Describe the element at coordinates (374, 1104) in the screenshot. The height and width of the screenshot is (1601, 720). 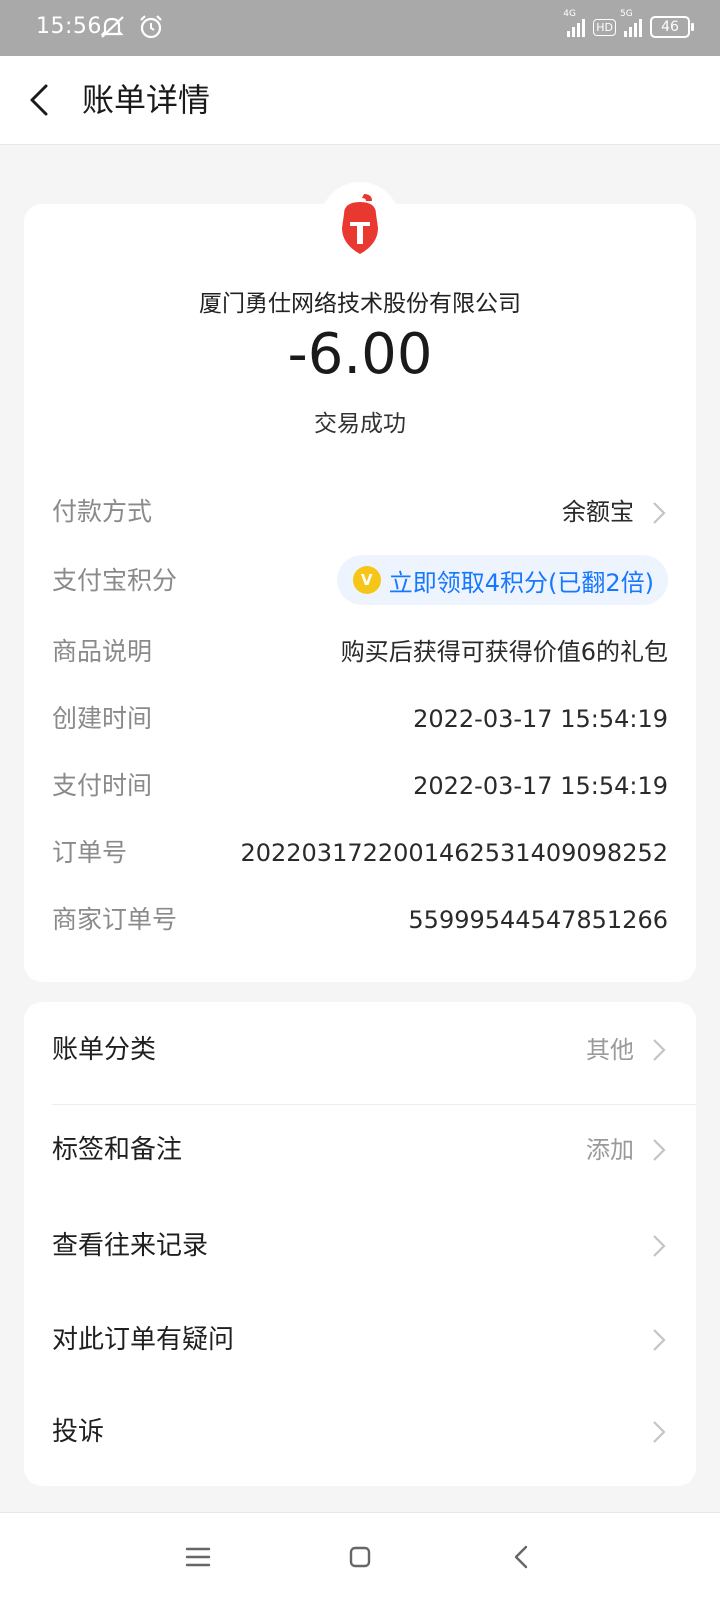
I see `divider` at that location.